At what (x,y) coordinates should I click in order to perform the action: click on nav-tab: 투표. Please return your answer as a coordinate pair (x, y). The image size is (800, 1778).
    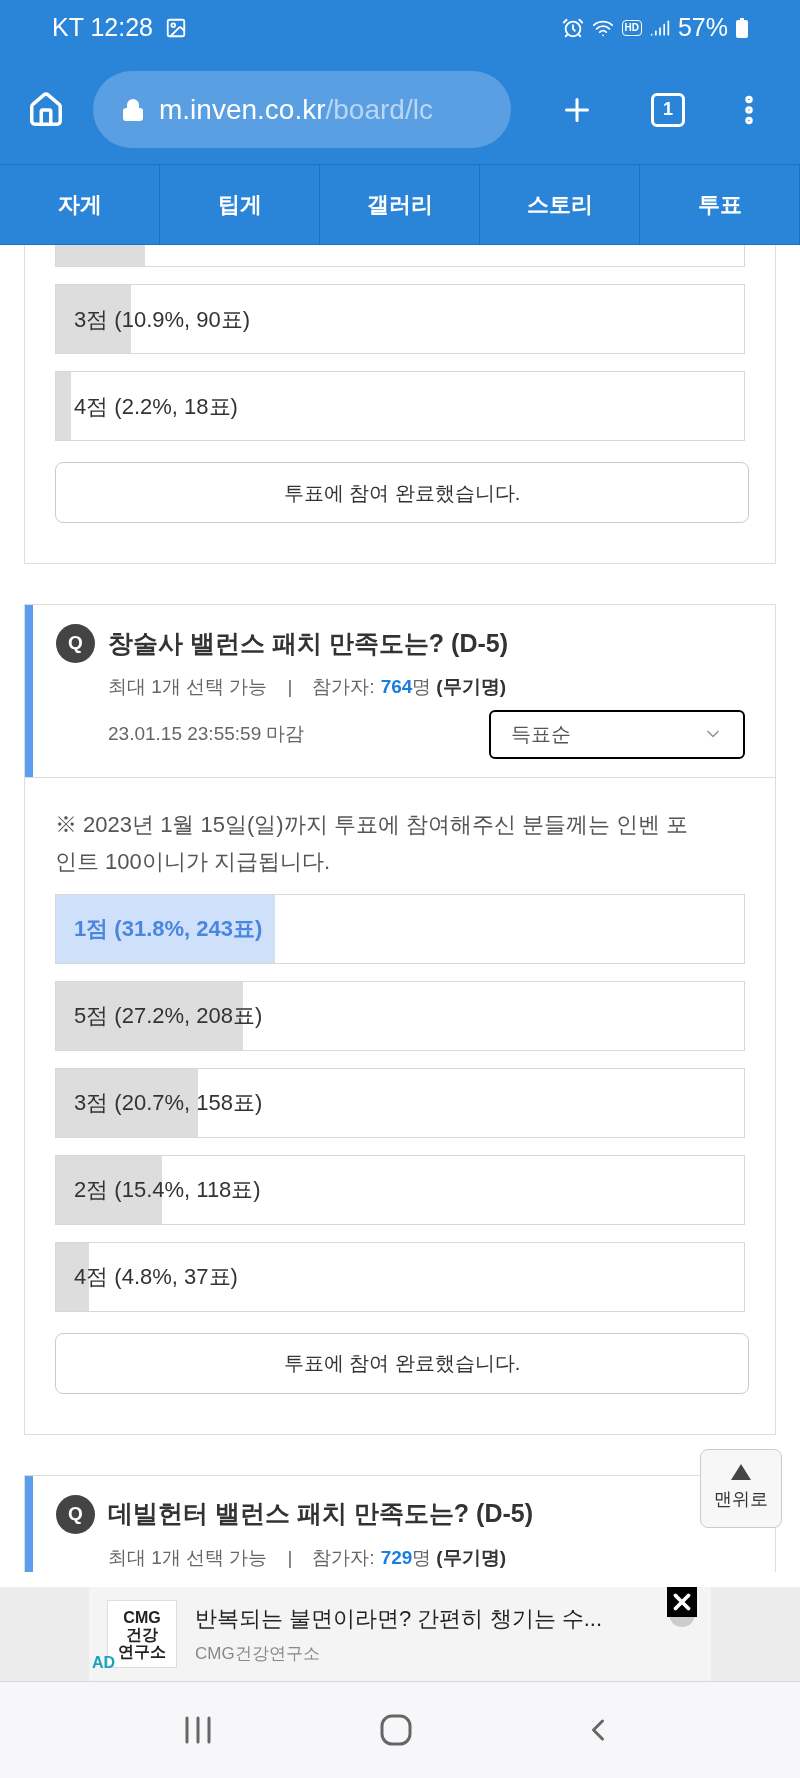
    Looking at the image, I should click on (720, 204).